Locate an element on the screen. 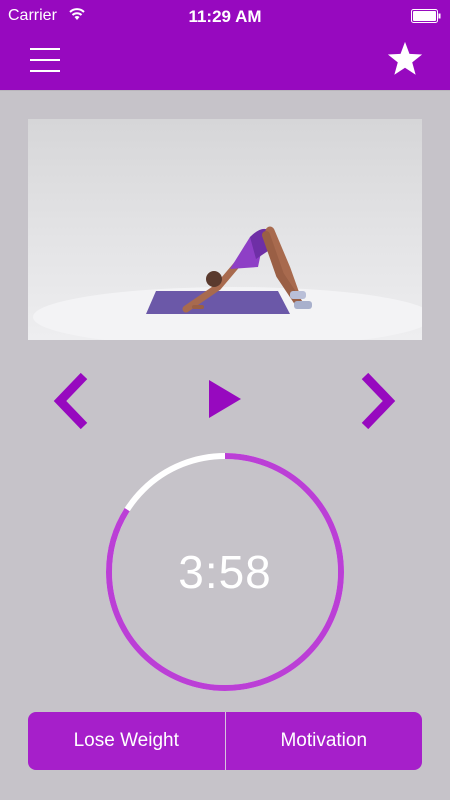 This screenshot has width=450, height=800. top-bar: Carrier 11:29 AM is located at coordinates (225, 45).